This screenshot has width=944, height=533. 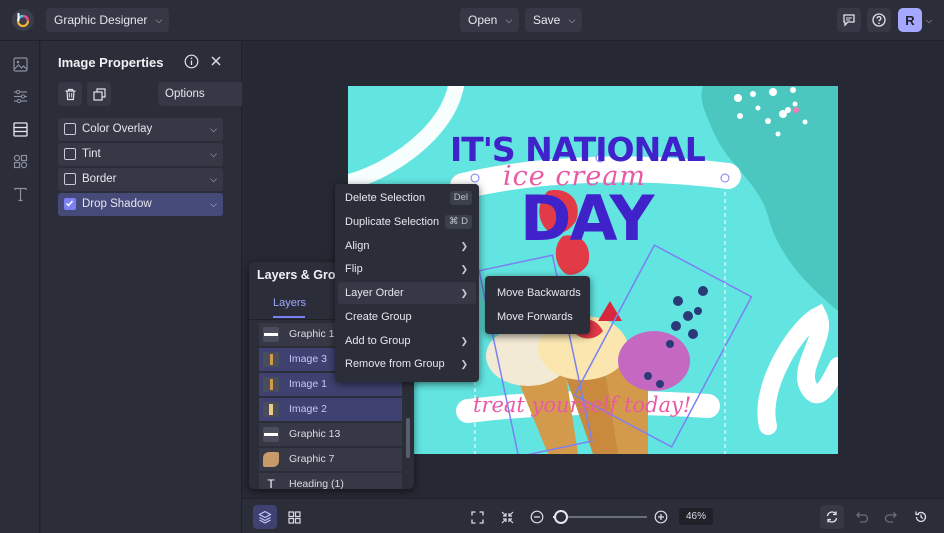 I want to click on expand-icon, so click(x=477, y=517).